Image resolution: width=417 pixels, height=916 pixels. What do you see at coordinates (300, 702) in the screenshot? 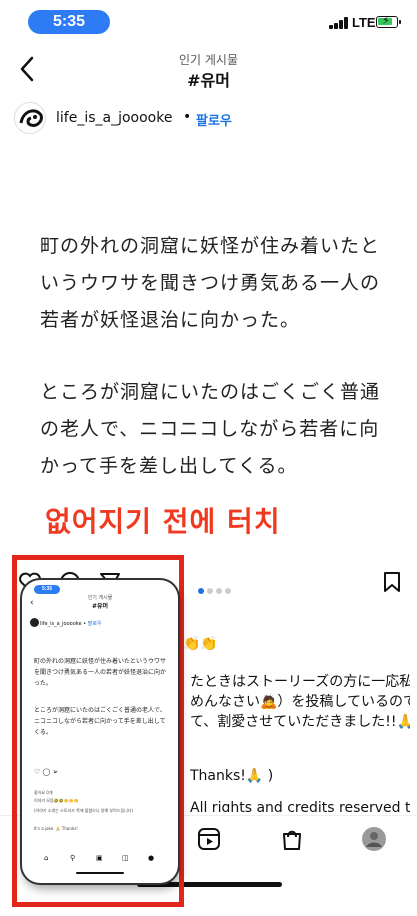
I see `caption-line: めんなさい🙇）を投稿しているのです` at bounding box center [300, 702].